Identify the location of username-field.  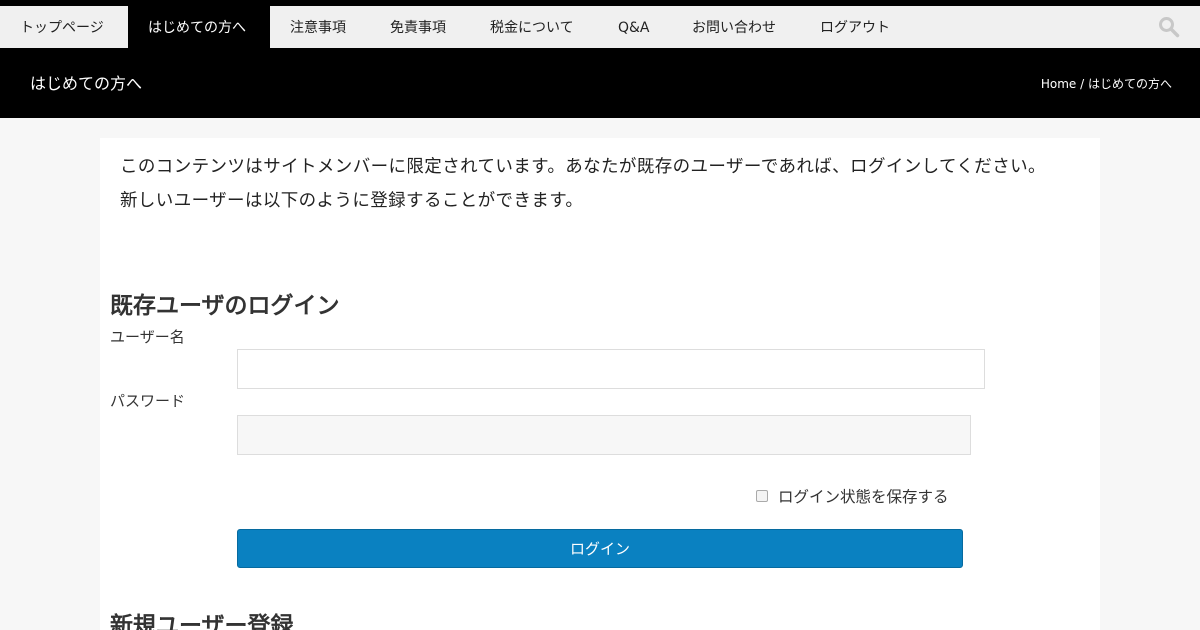
(611, 369).